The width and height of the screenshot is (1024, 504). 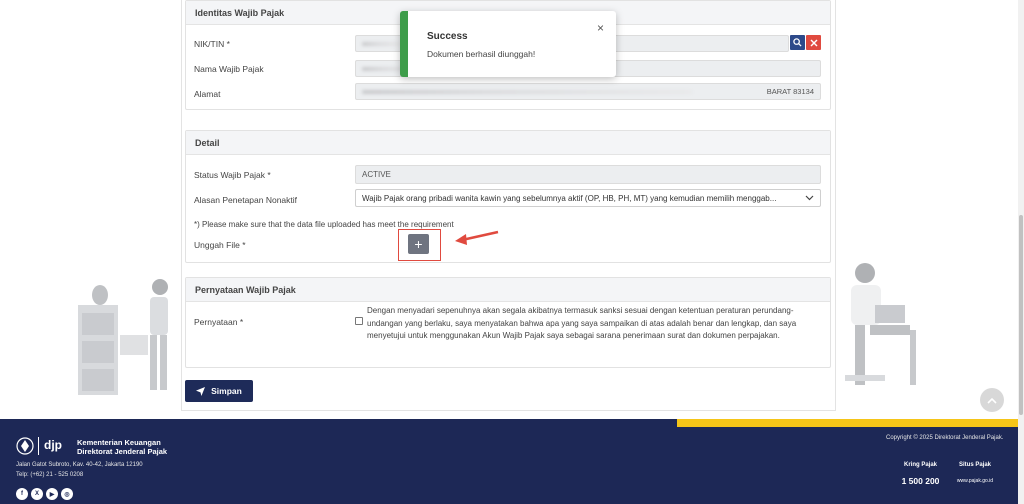 What do you see at coordinates (809, 198) in the screenshot?
I see `chevron-down-icon` at bounding box center [809, 198].